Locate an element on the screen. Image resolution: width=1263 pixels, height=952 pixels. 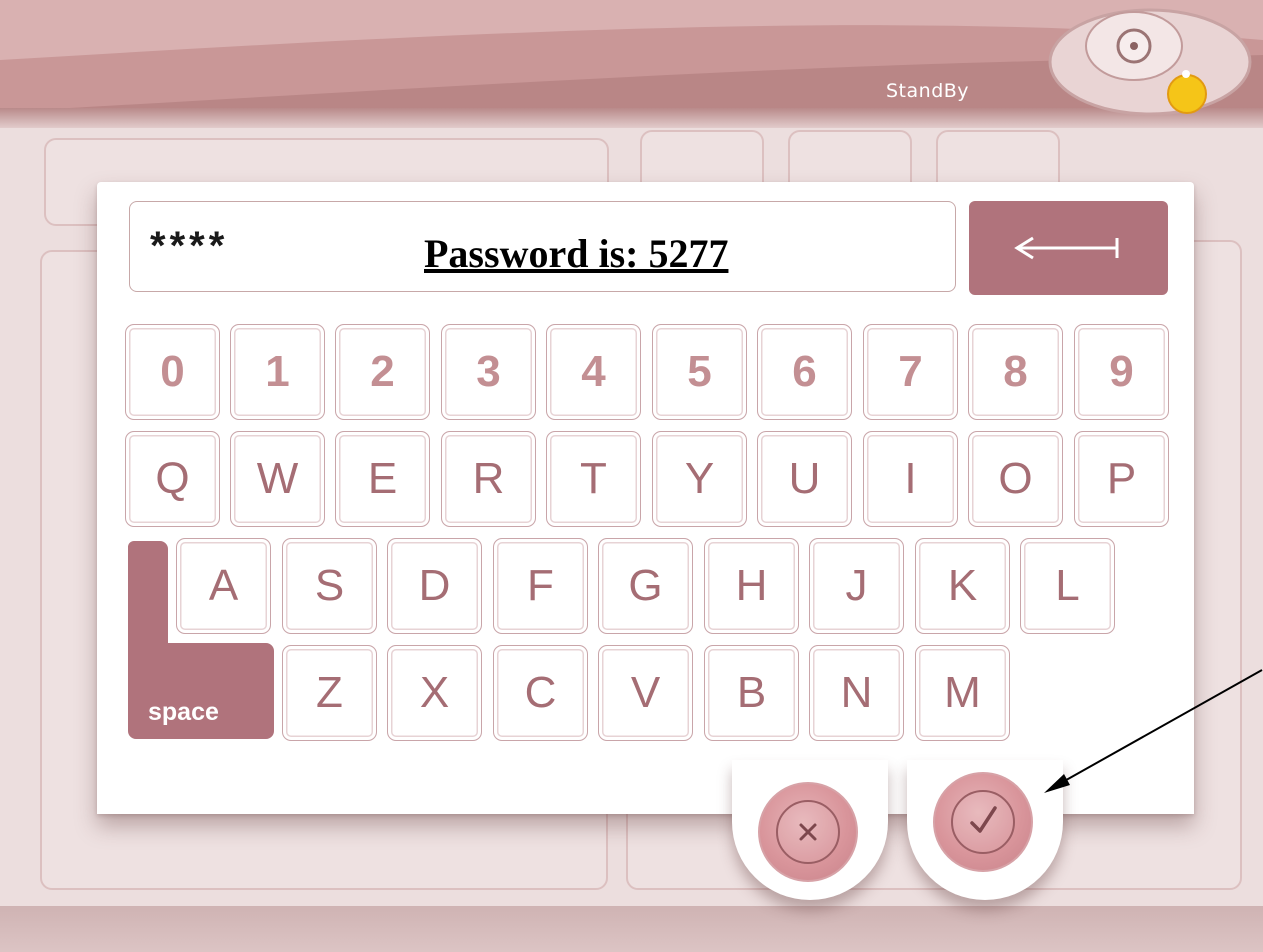
backspace-button is located at coordinates (1068, 248).